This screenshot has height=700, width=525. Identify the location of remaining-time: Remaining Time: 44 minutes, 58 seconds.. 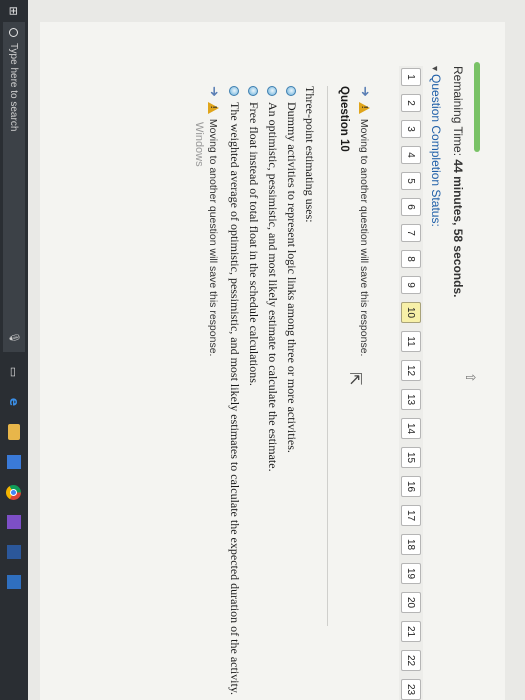
(458, 181).